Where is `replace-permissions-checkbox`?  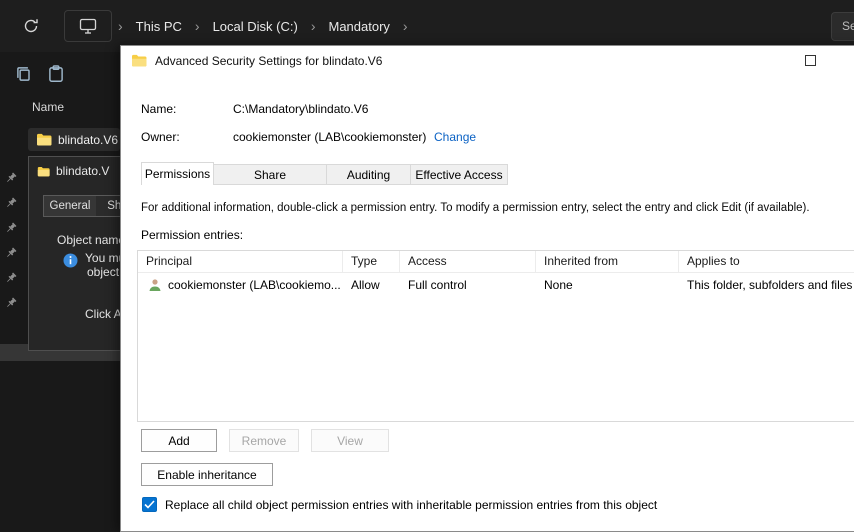
replace-permissions-checkbox is located at coordinates (149, 504).